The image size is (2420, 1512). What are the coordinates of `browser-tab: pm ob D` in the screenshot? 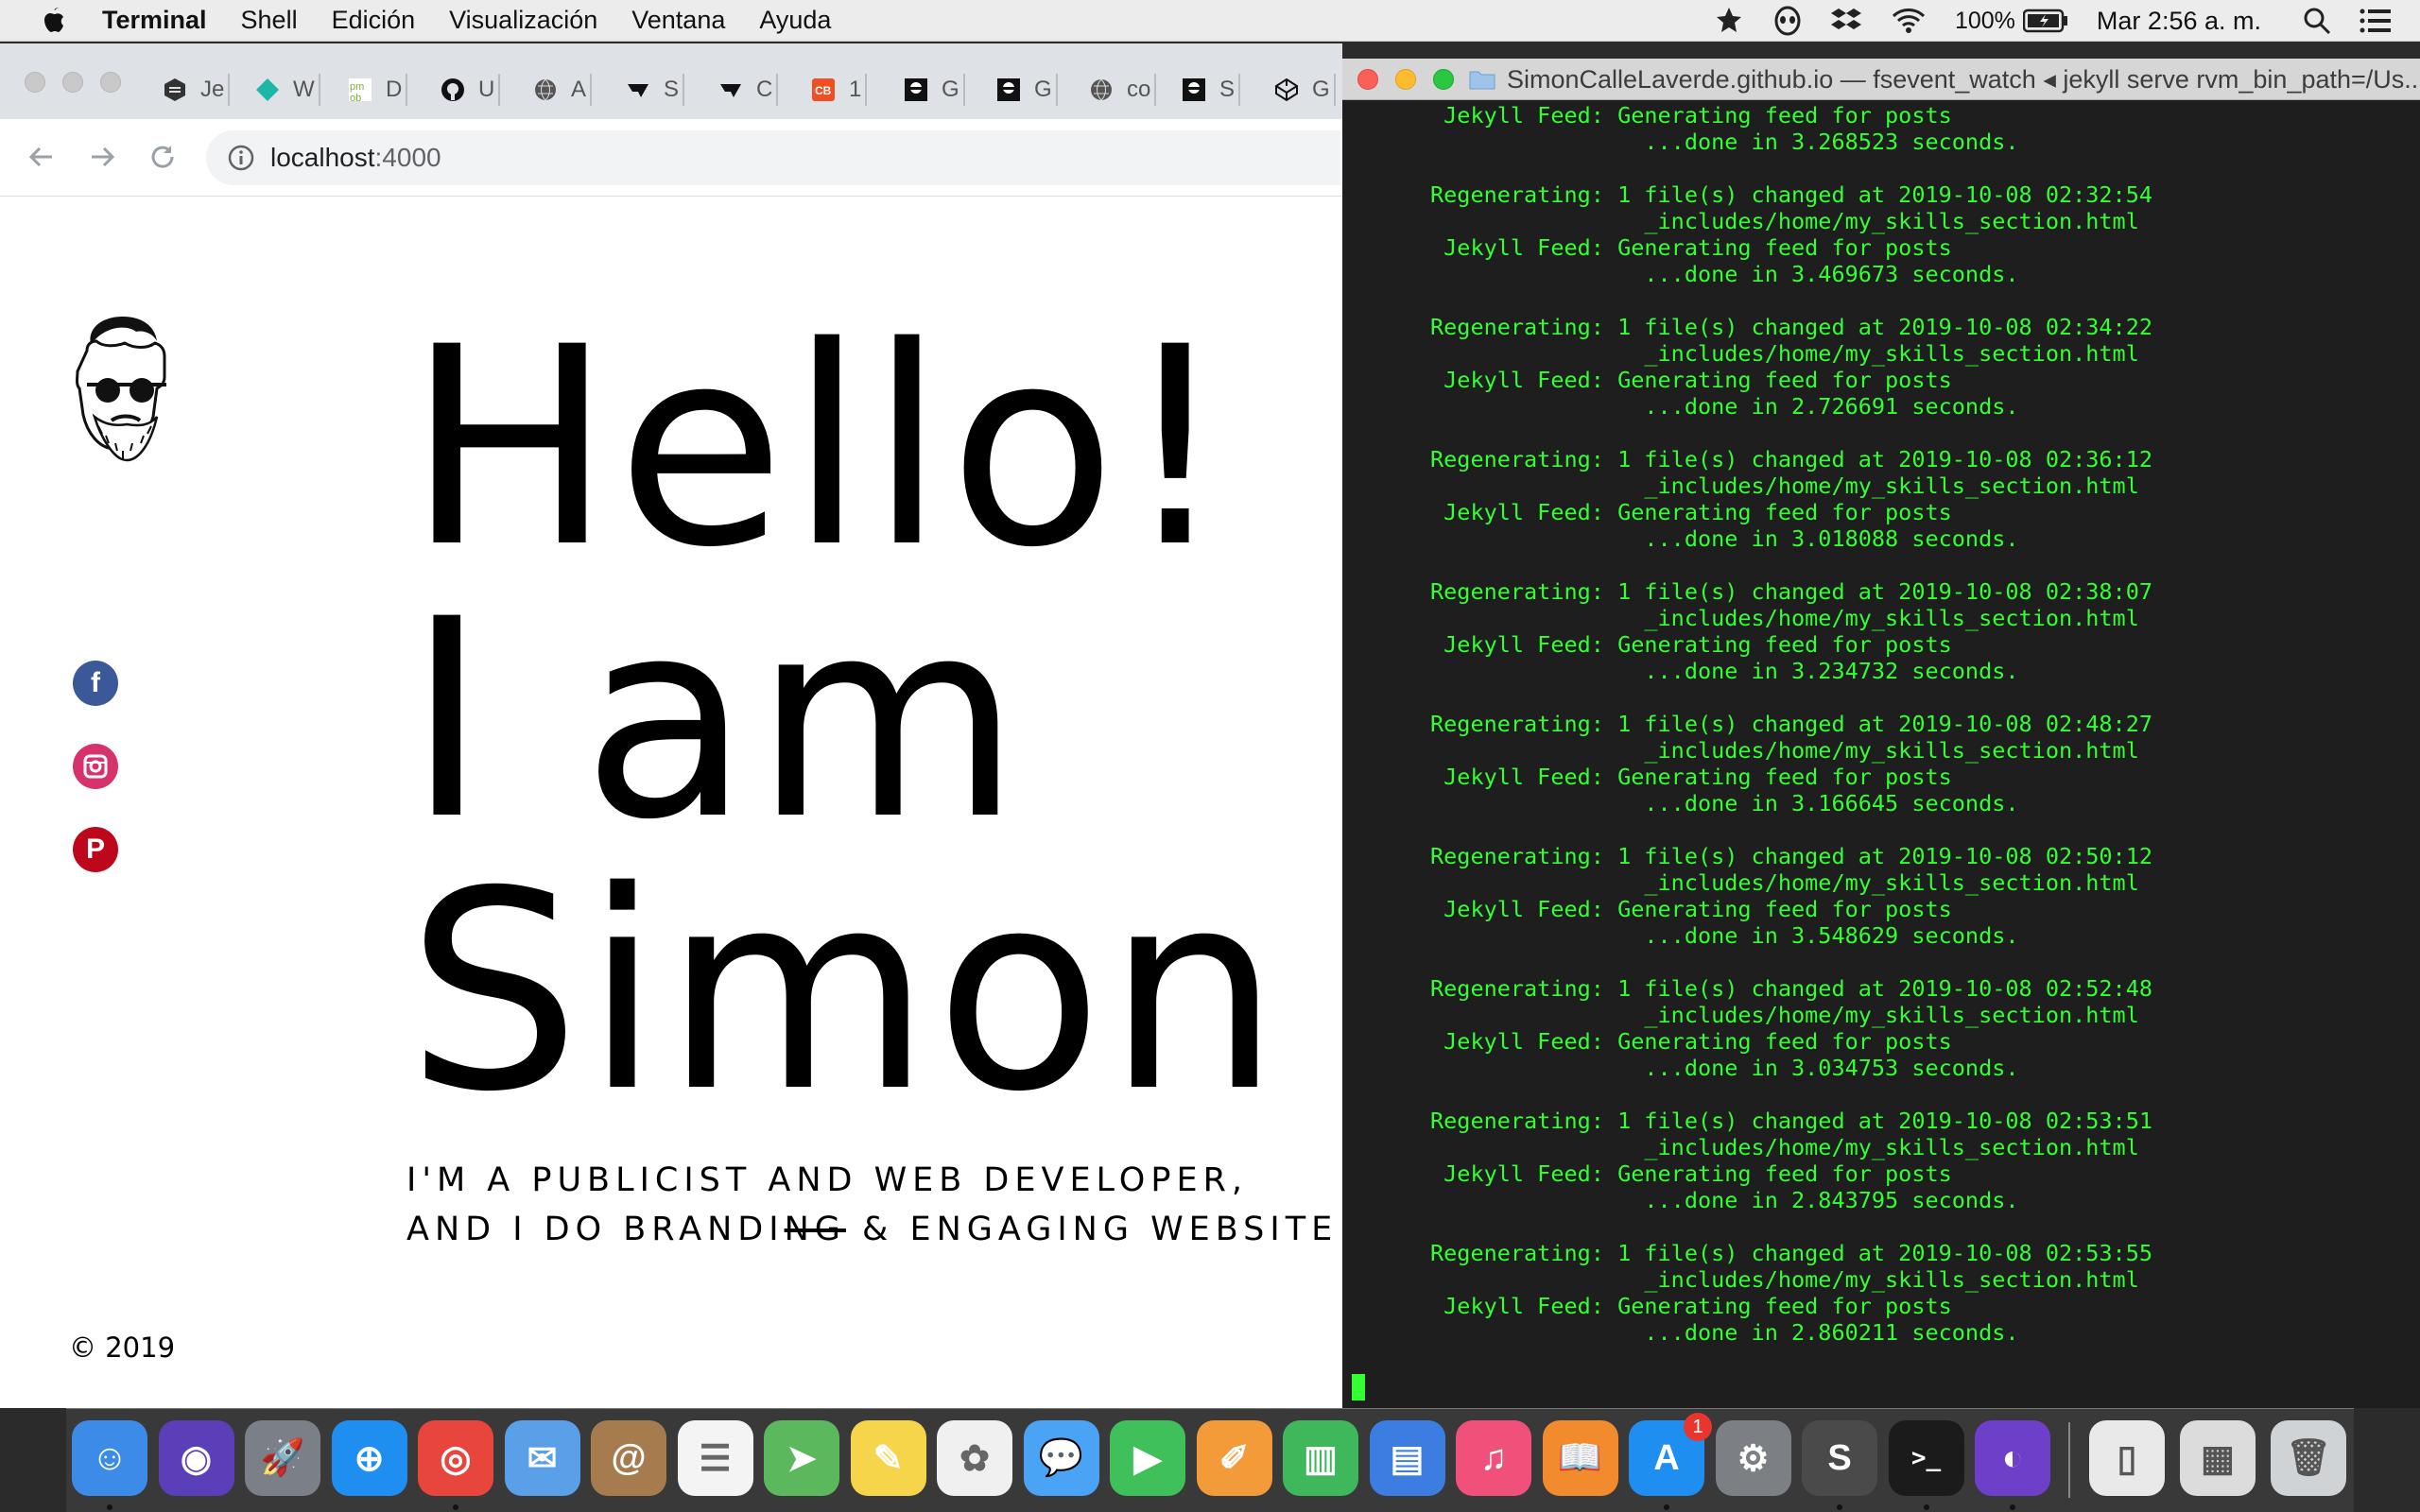 It's located at (377, 89).